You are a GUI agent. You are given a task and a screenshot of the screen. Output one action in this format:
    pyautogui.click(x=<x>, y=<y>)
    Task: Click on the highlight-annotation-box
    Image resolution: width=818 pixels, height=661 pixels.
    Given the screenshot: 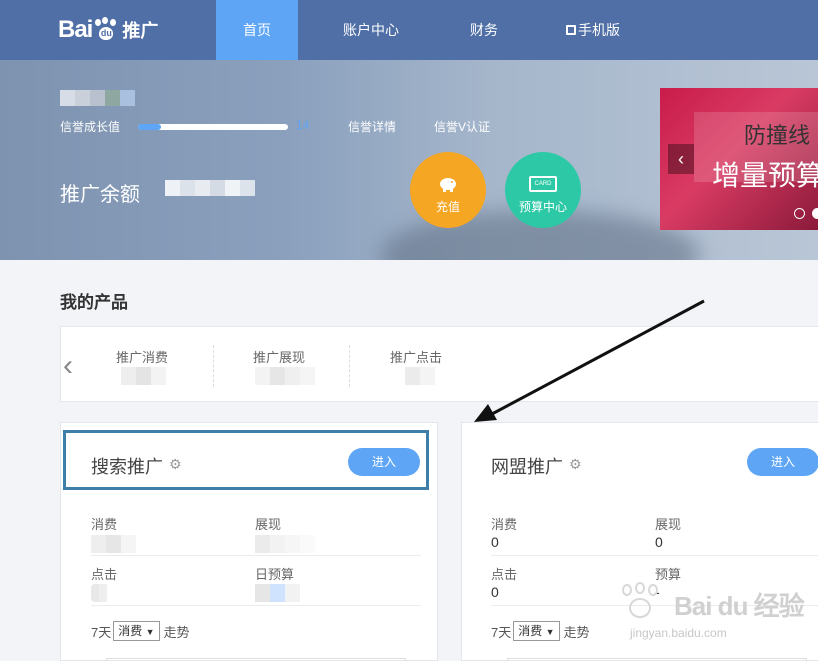 What is the action you would take?
    pyautogui.click(x=246, y=460)
    